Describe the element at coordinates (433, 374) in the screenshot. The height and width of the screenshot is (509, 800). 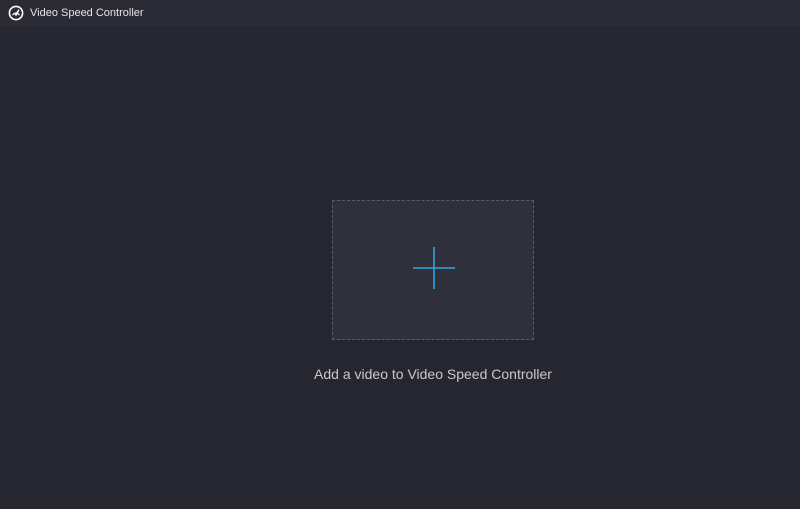
I see `add-video-label: Add a video to Video Speed Controller` at that location.